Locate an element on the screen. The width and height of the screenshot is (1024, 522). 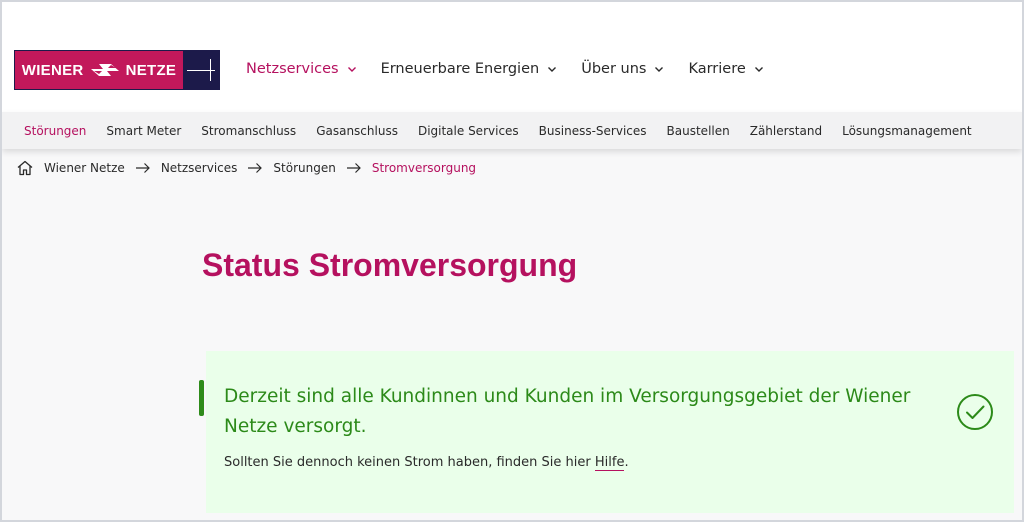
logo-wordmark: WIENER NETZE is located at coordinates (99, 70).